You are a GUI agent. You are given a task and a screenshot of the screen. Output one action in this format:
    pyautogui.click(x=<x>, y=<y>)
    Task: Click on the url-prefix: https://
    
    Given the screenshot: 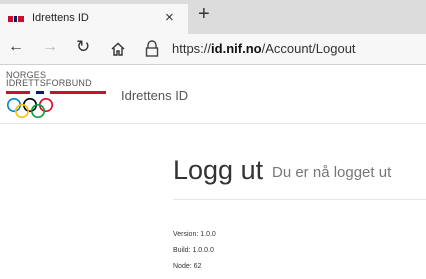 What is the action you would take?
    pyautogui.click(x=192, y=48)
    